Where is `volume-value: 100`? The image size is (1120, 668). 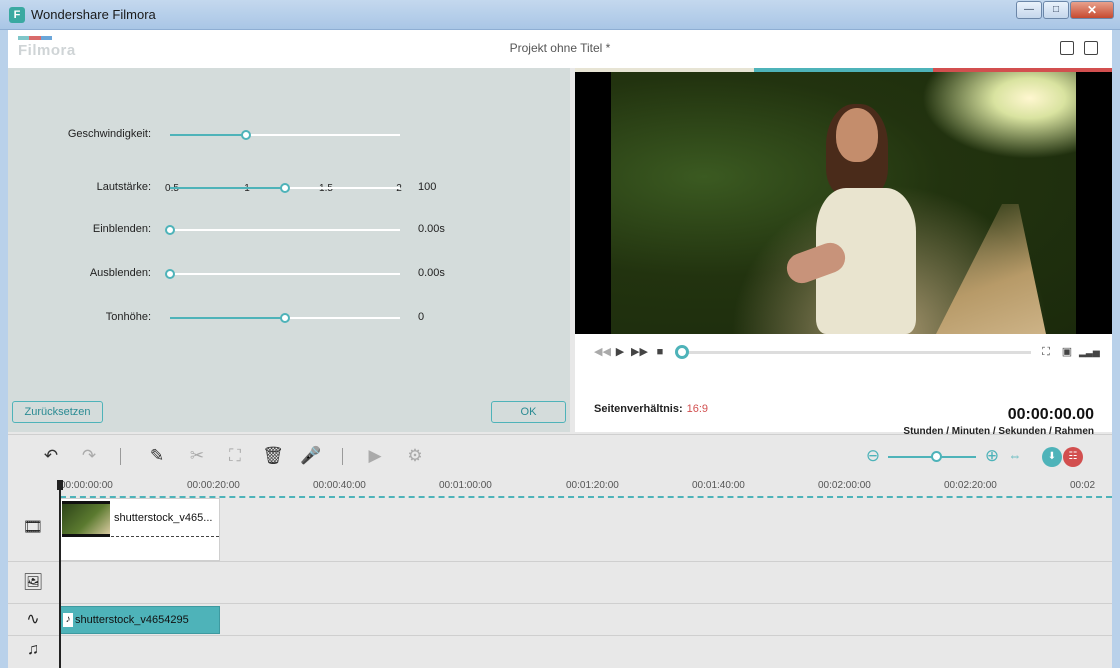
volume-value: 100 is located at coordinates (427, 187).